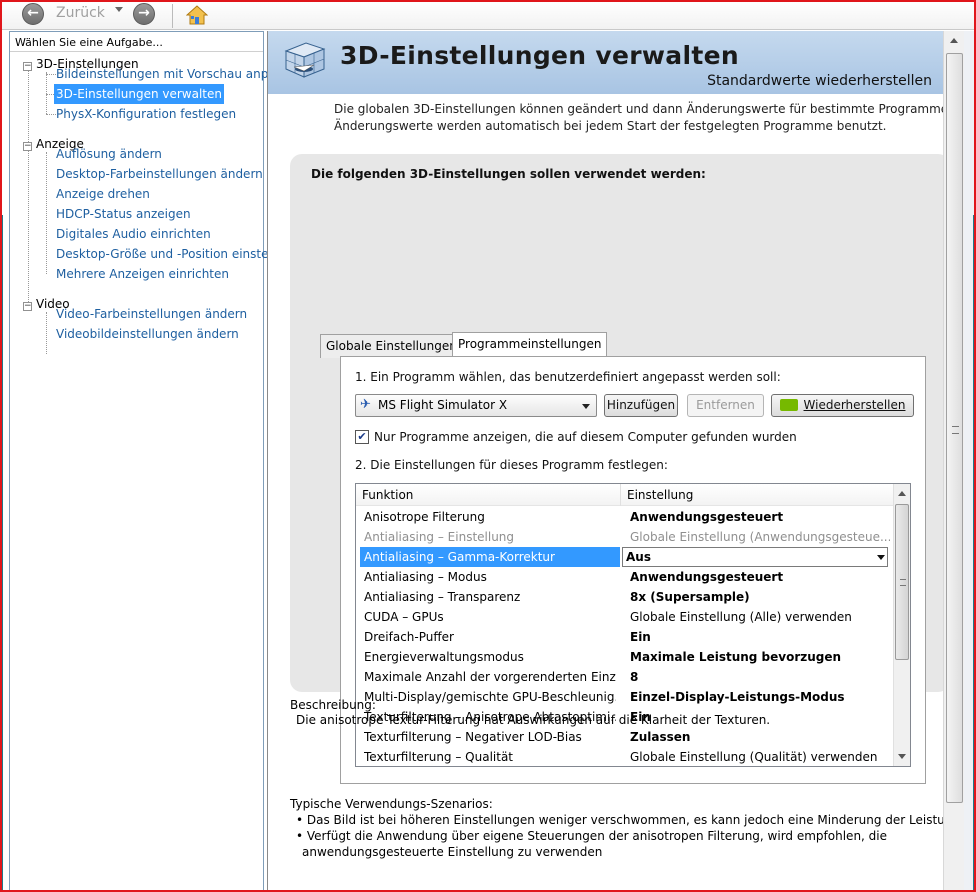 The image size is (976, 892). I want to click on sidebar-item-physx: PhysX-Konfiguration festlegen, so click(146, 114).